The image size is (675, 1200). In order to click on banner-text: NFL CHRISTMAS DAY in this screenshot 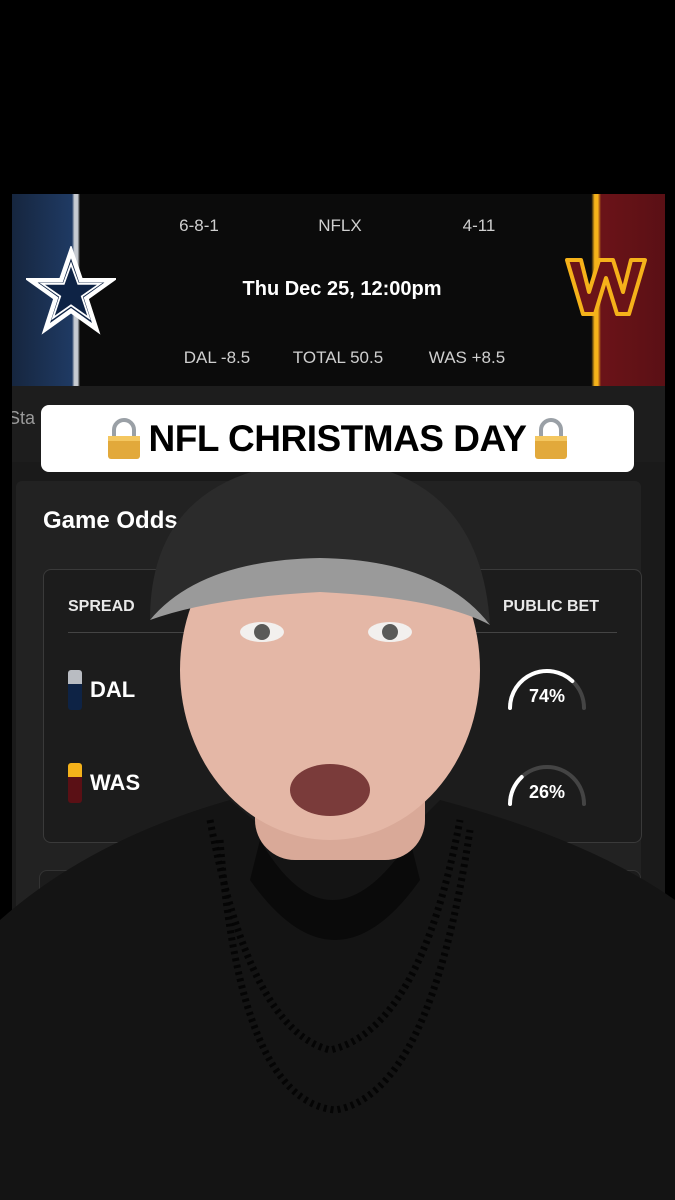, I will do `click(337, 438)`.